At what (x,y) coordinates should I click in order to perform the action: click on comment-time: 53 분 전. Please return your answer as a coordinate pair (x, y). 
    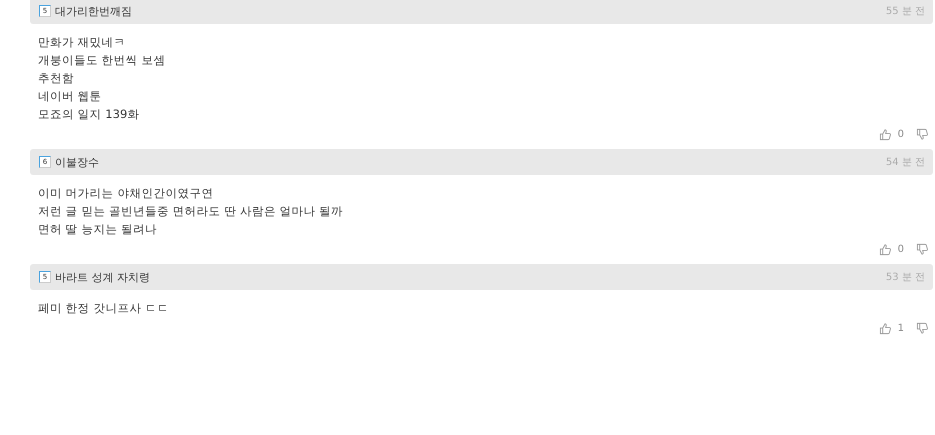
    Looking at the image, I should click on (905, 277).